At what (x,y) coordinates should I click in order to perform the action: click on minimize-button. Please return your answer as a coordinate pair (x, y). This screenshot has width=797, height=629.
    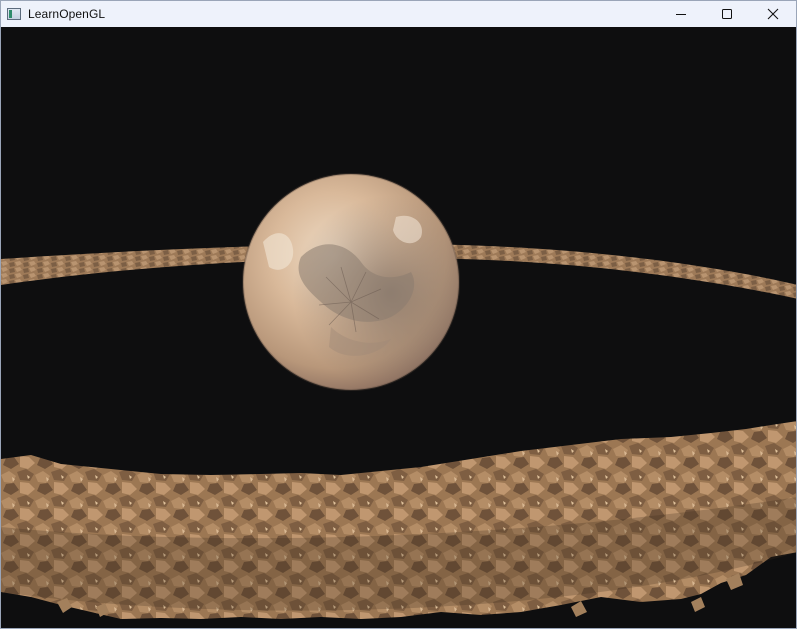
    Looking at the image, I should click on (681, 14).